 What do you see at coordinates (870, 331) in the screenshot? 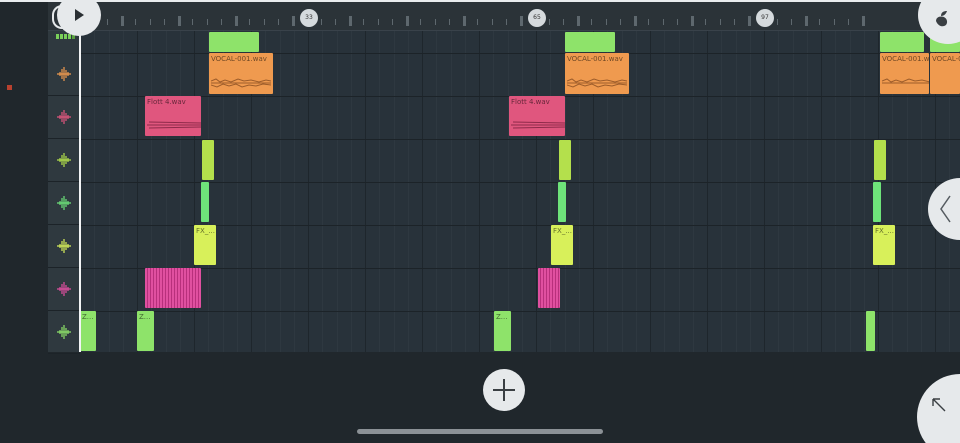
I see `z-clip` at bounding box center [870, 331].